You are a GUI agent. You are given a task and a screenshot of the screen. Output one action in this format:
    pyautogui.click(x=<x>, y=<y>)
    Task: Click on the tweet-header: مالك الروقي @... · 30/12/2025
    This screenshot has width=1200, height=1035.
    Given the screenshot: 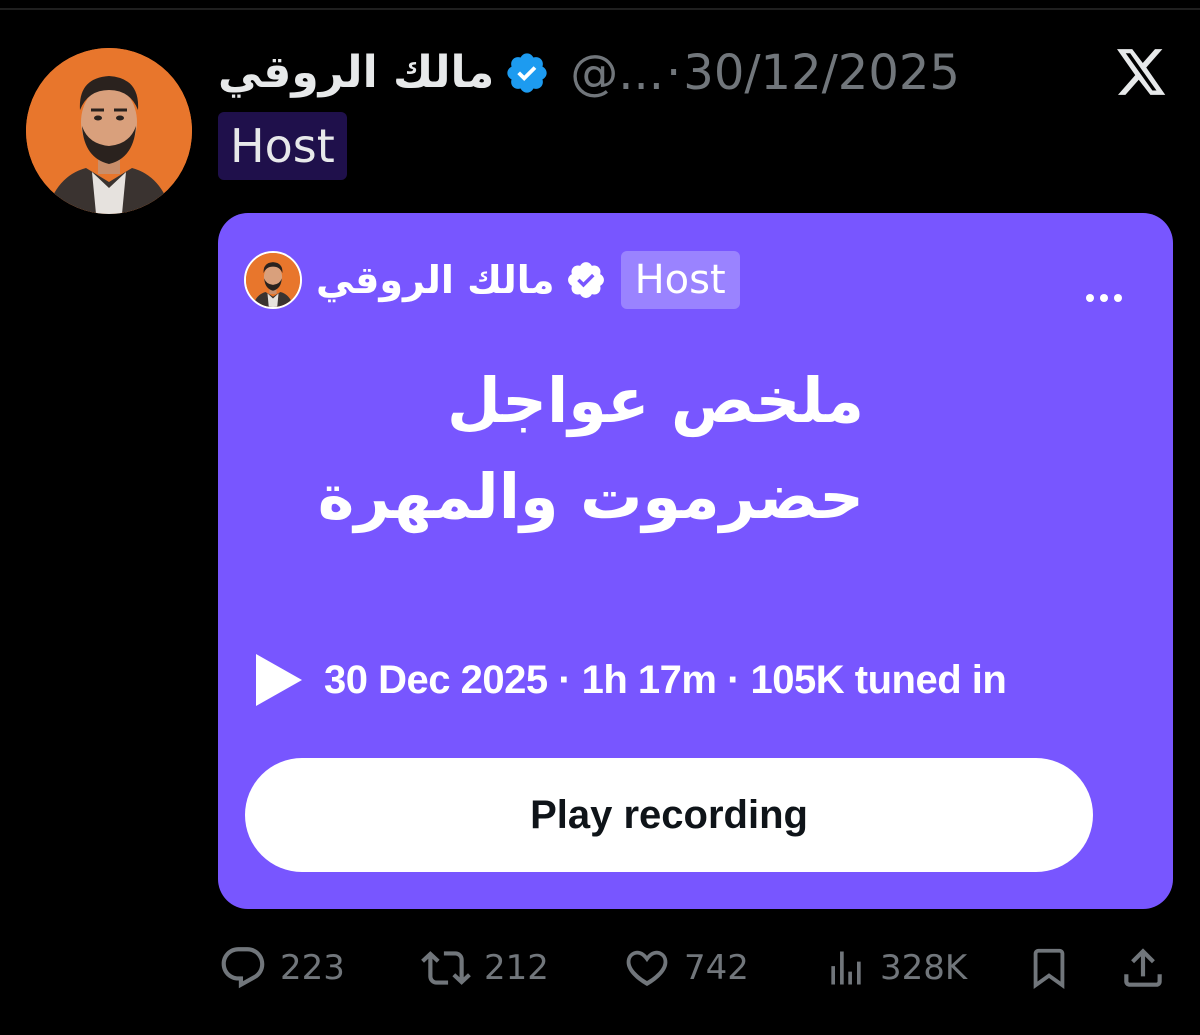 What is the action you would take?
    pyautogui.click(x=589, y=73)
    